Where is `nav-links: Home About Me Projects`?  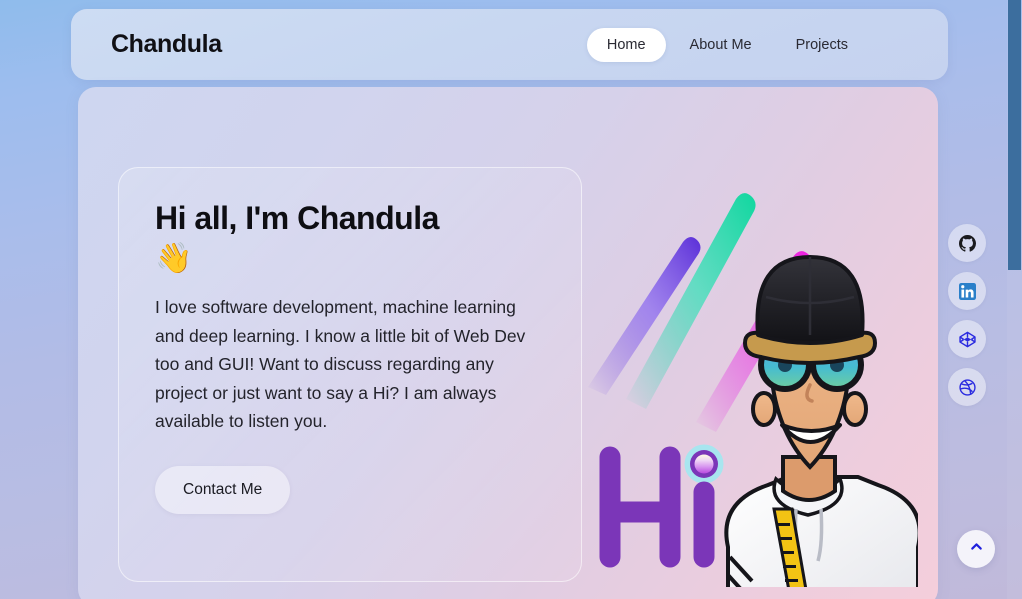
nav-links: Home About Me Projects is located at coordinates (753, 44).